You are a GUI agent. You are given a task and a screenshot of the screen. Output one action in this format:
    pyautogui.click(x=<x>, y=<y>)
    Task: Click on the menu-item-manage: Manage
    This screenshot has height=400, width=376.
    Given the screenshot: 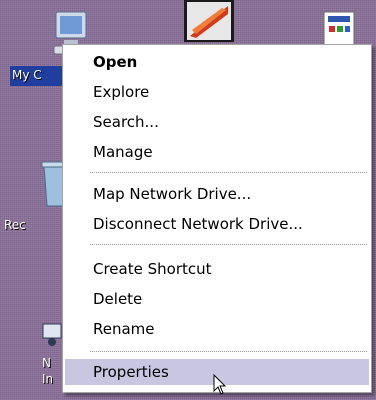 What is the action you would take?
    pyautogui.click(x=217, y=152)
    